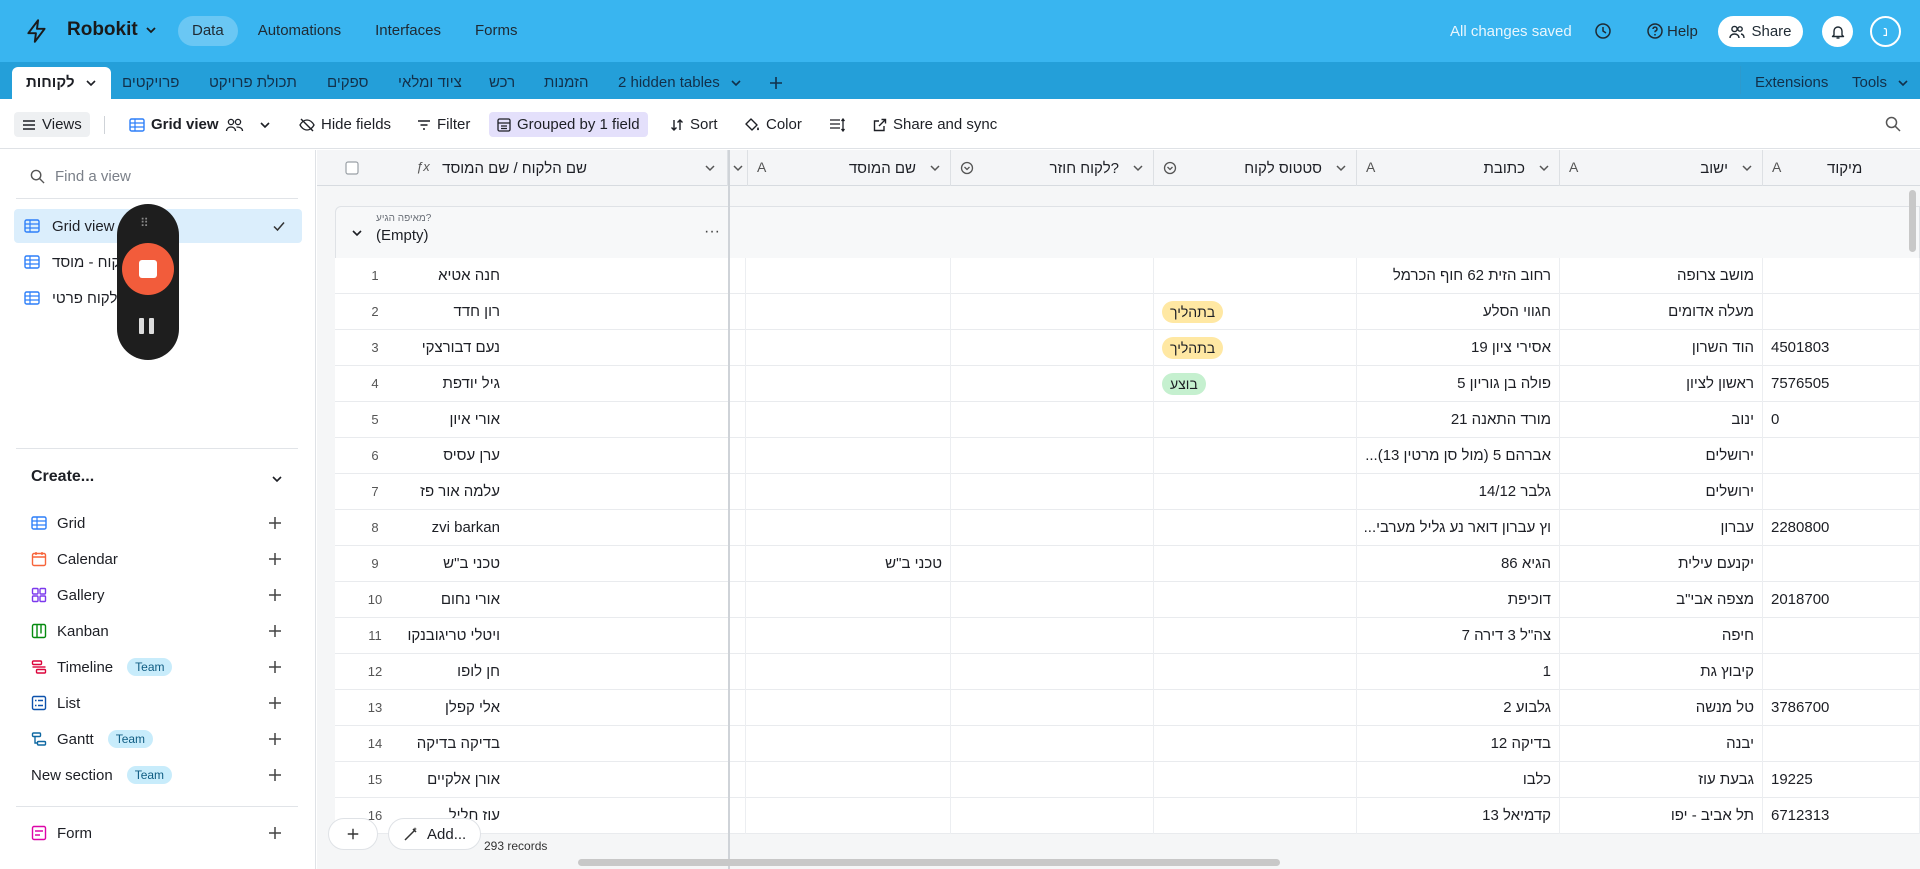  Describe the element at coordinates (61, 83) in the screenshot. I see `tab-active-table: לקוחות` at that location.